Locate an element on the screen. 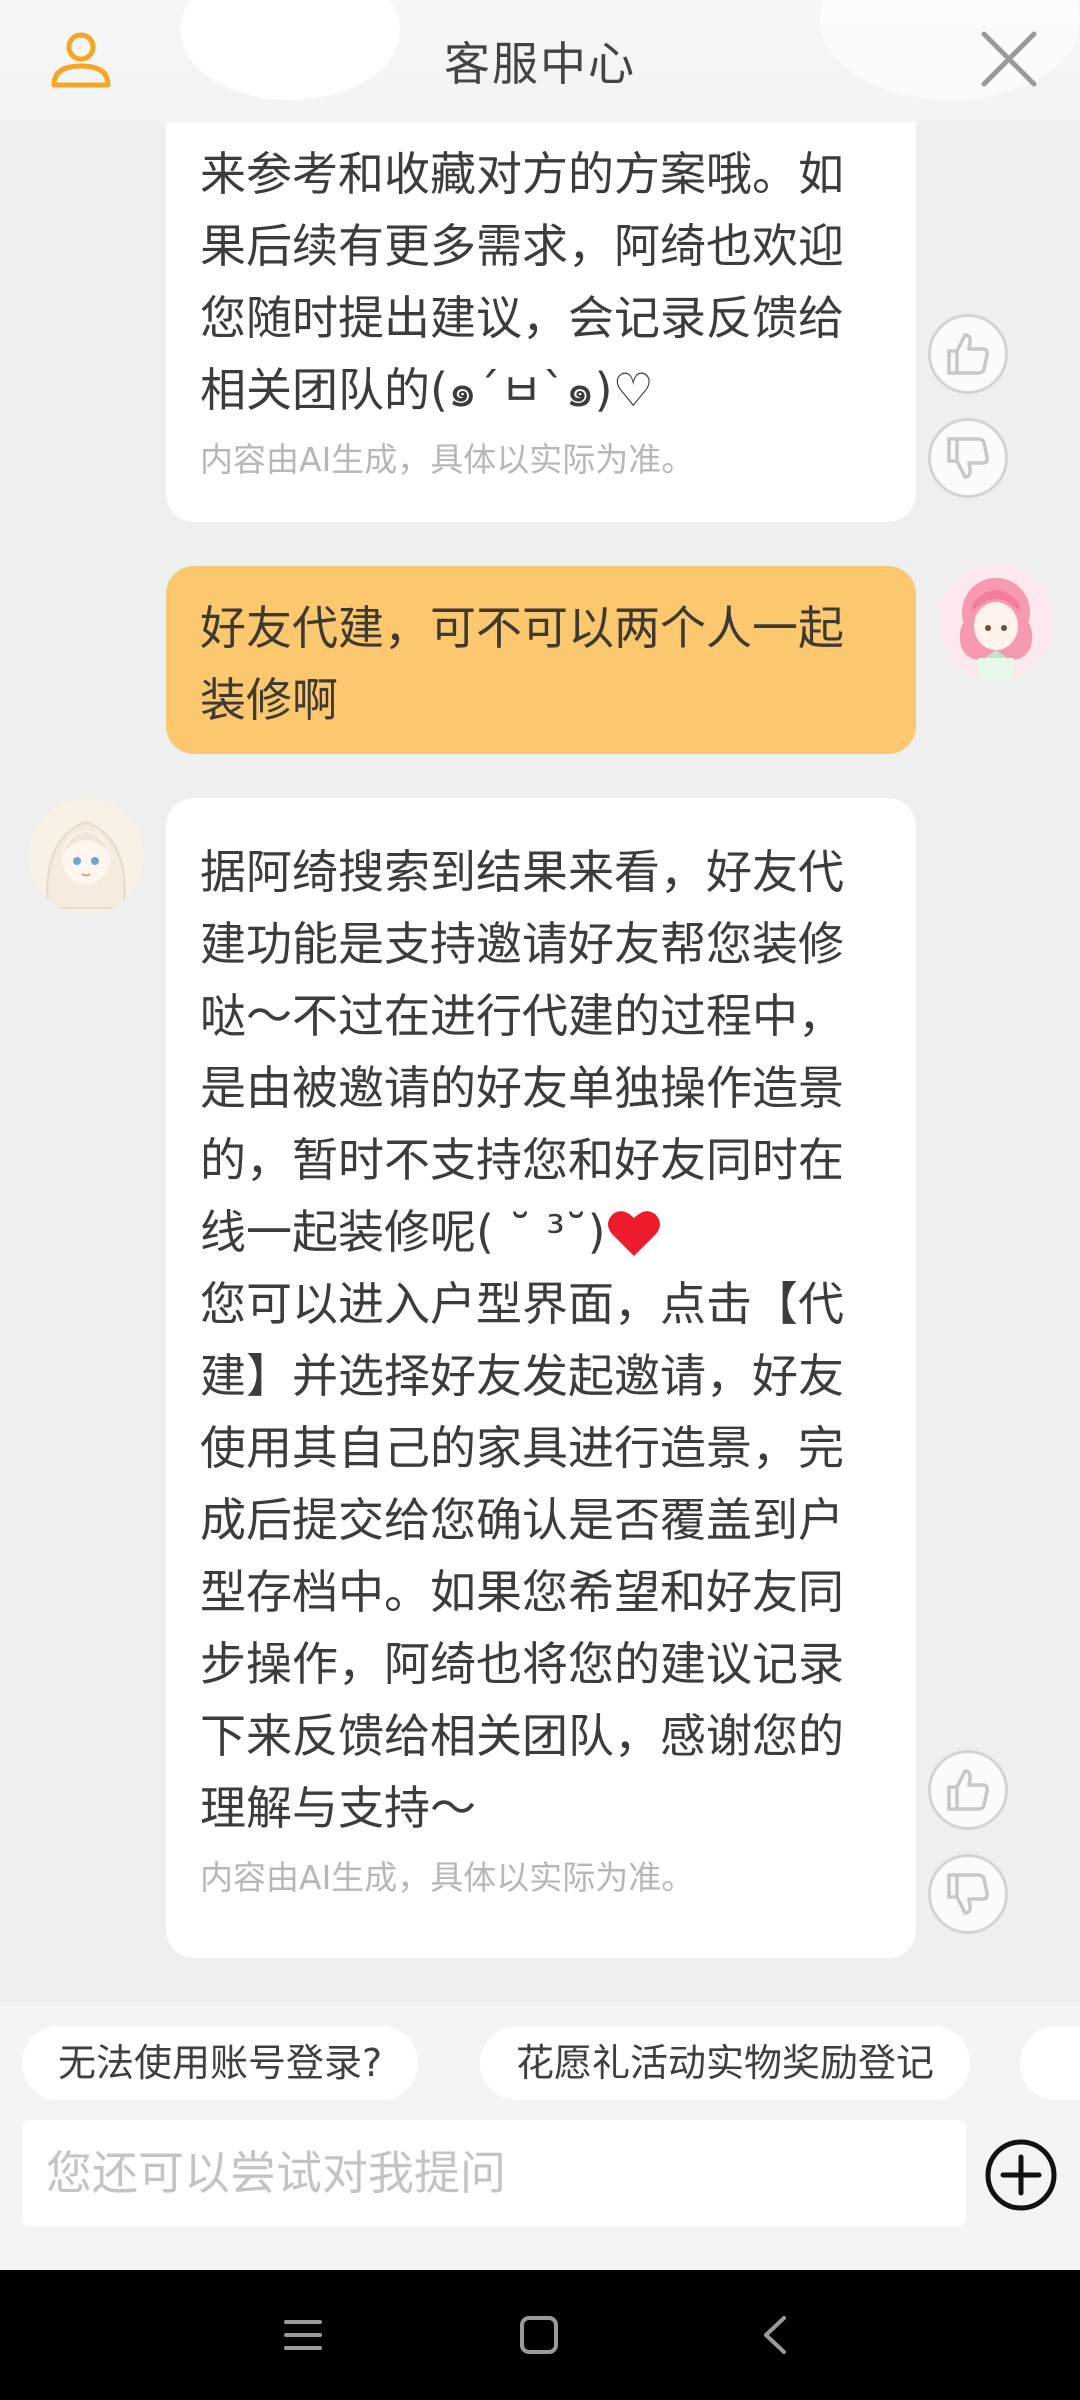 This screenshot has height=2400, width=1080. message-line: 装修啊 is located at coordinates (269, 700).